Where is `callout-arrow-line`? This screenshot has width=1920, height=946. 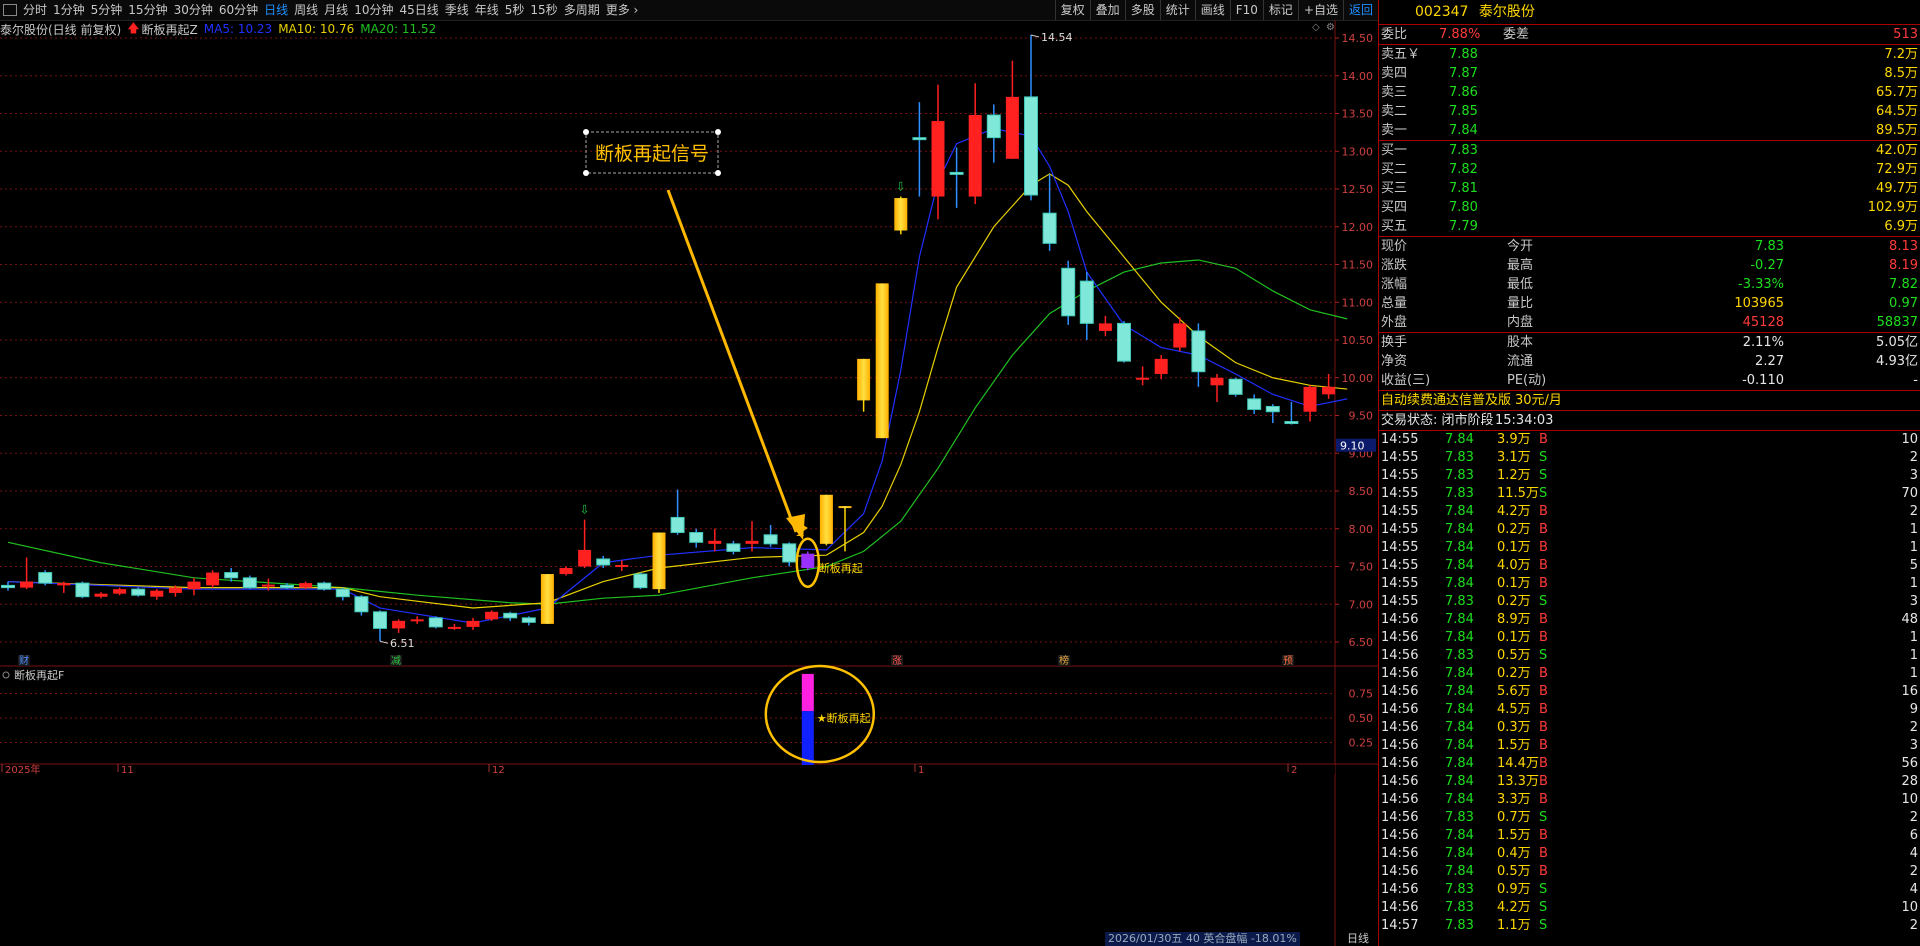
callout-arrow-line is located at coordinates (732, 361).